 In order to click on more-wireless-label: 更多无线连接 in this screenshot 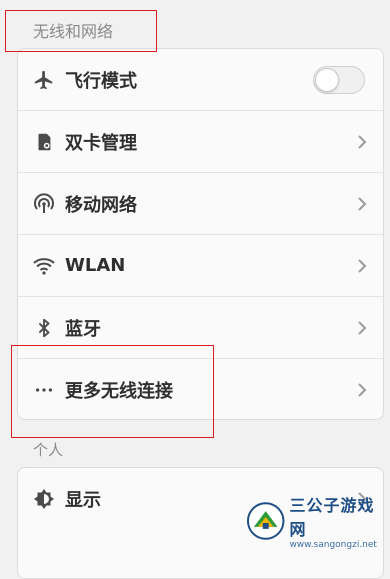, I will do `click(119, 391)`.